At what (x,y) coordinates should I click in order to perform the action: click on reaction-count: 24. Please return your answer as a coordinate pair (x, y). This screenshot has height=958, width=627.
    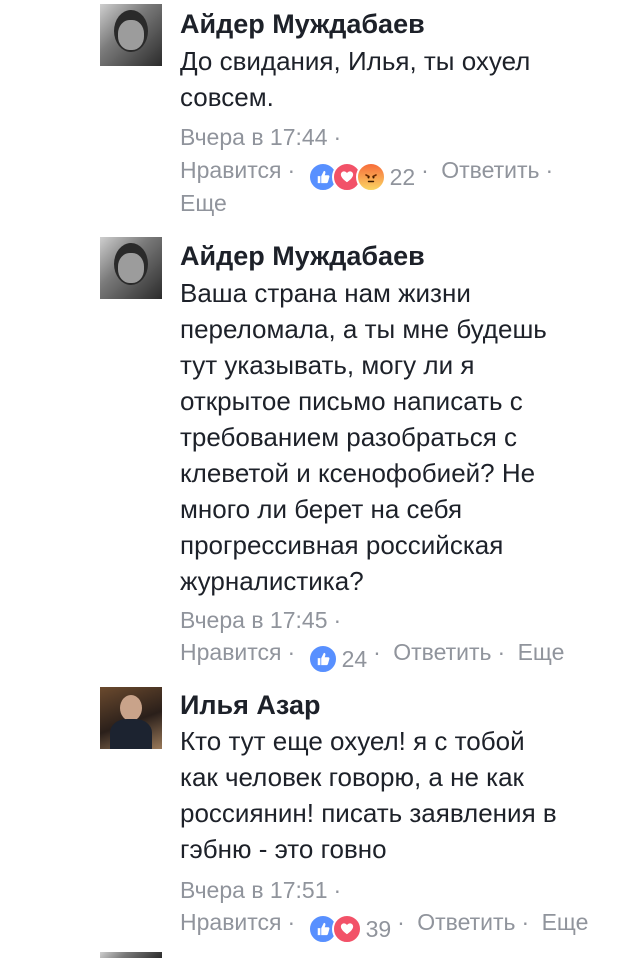
    Looking at the image, I should click on (354, 659).